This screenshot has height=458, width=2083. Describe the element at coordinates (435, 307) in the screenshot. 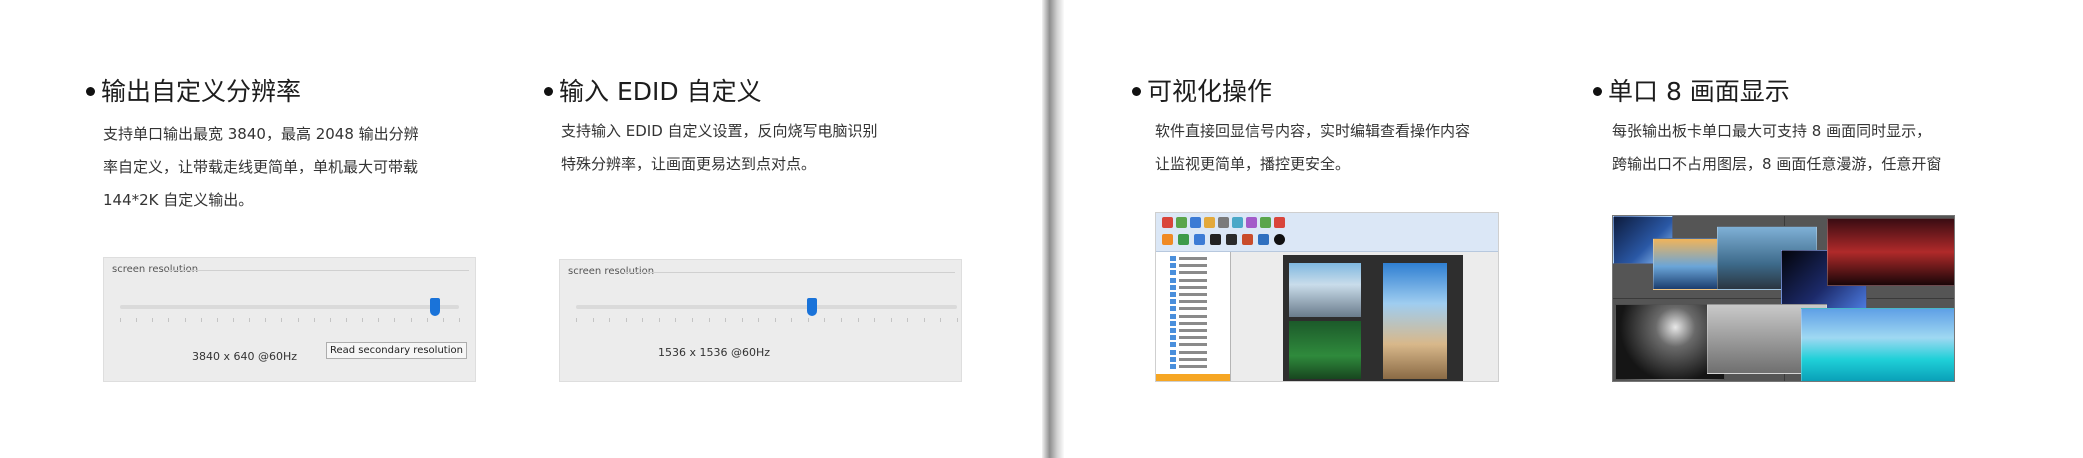

I see `resolution-slider-thumb` at that location.